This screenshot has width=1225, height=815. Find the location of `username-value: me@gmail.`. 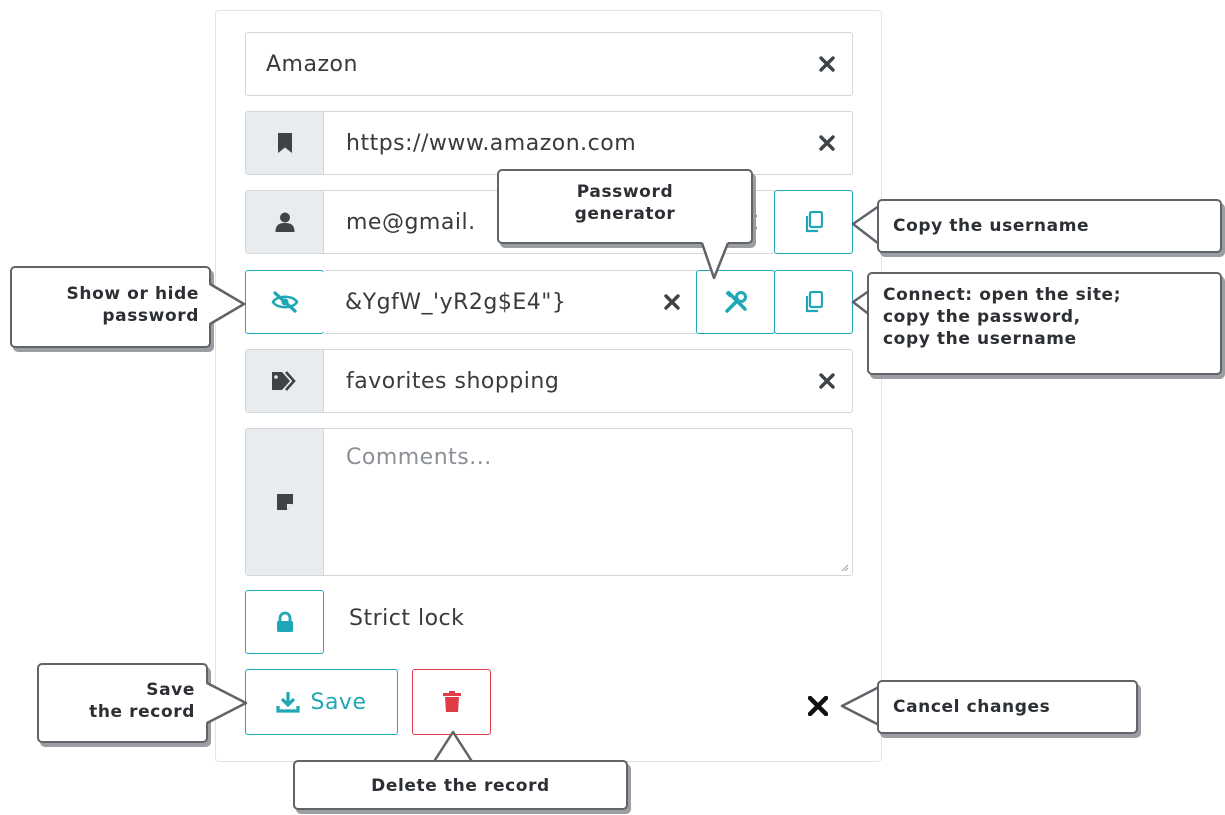

username-value: me@gmail. is located at coordinates (411, 222).